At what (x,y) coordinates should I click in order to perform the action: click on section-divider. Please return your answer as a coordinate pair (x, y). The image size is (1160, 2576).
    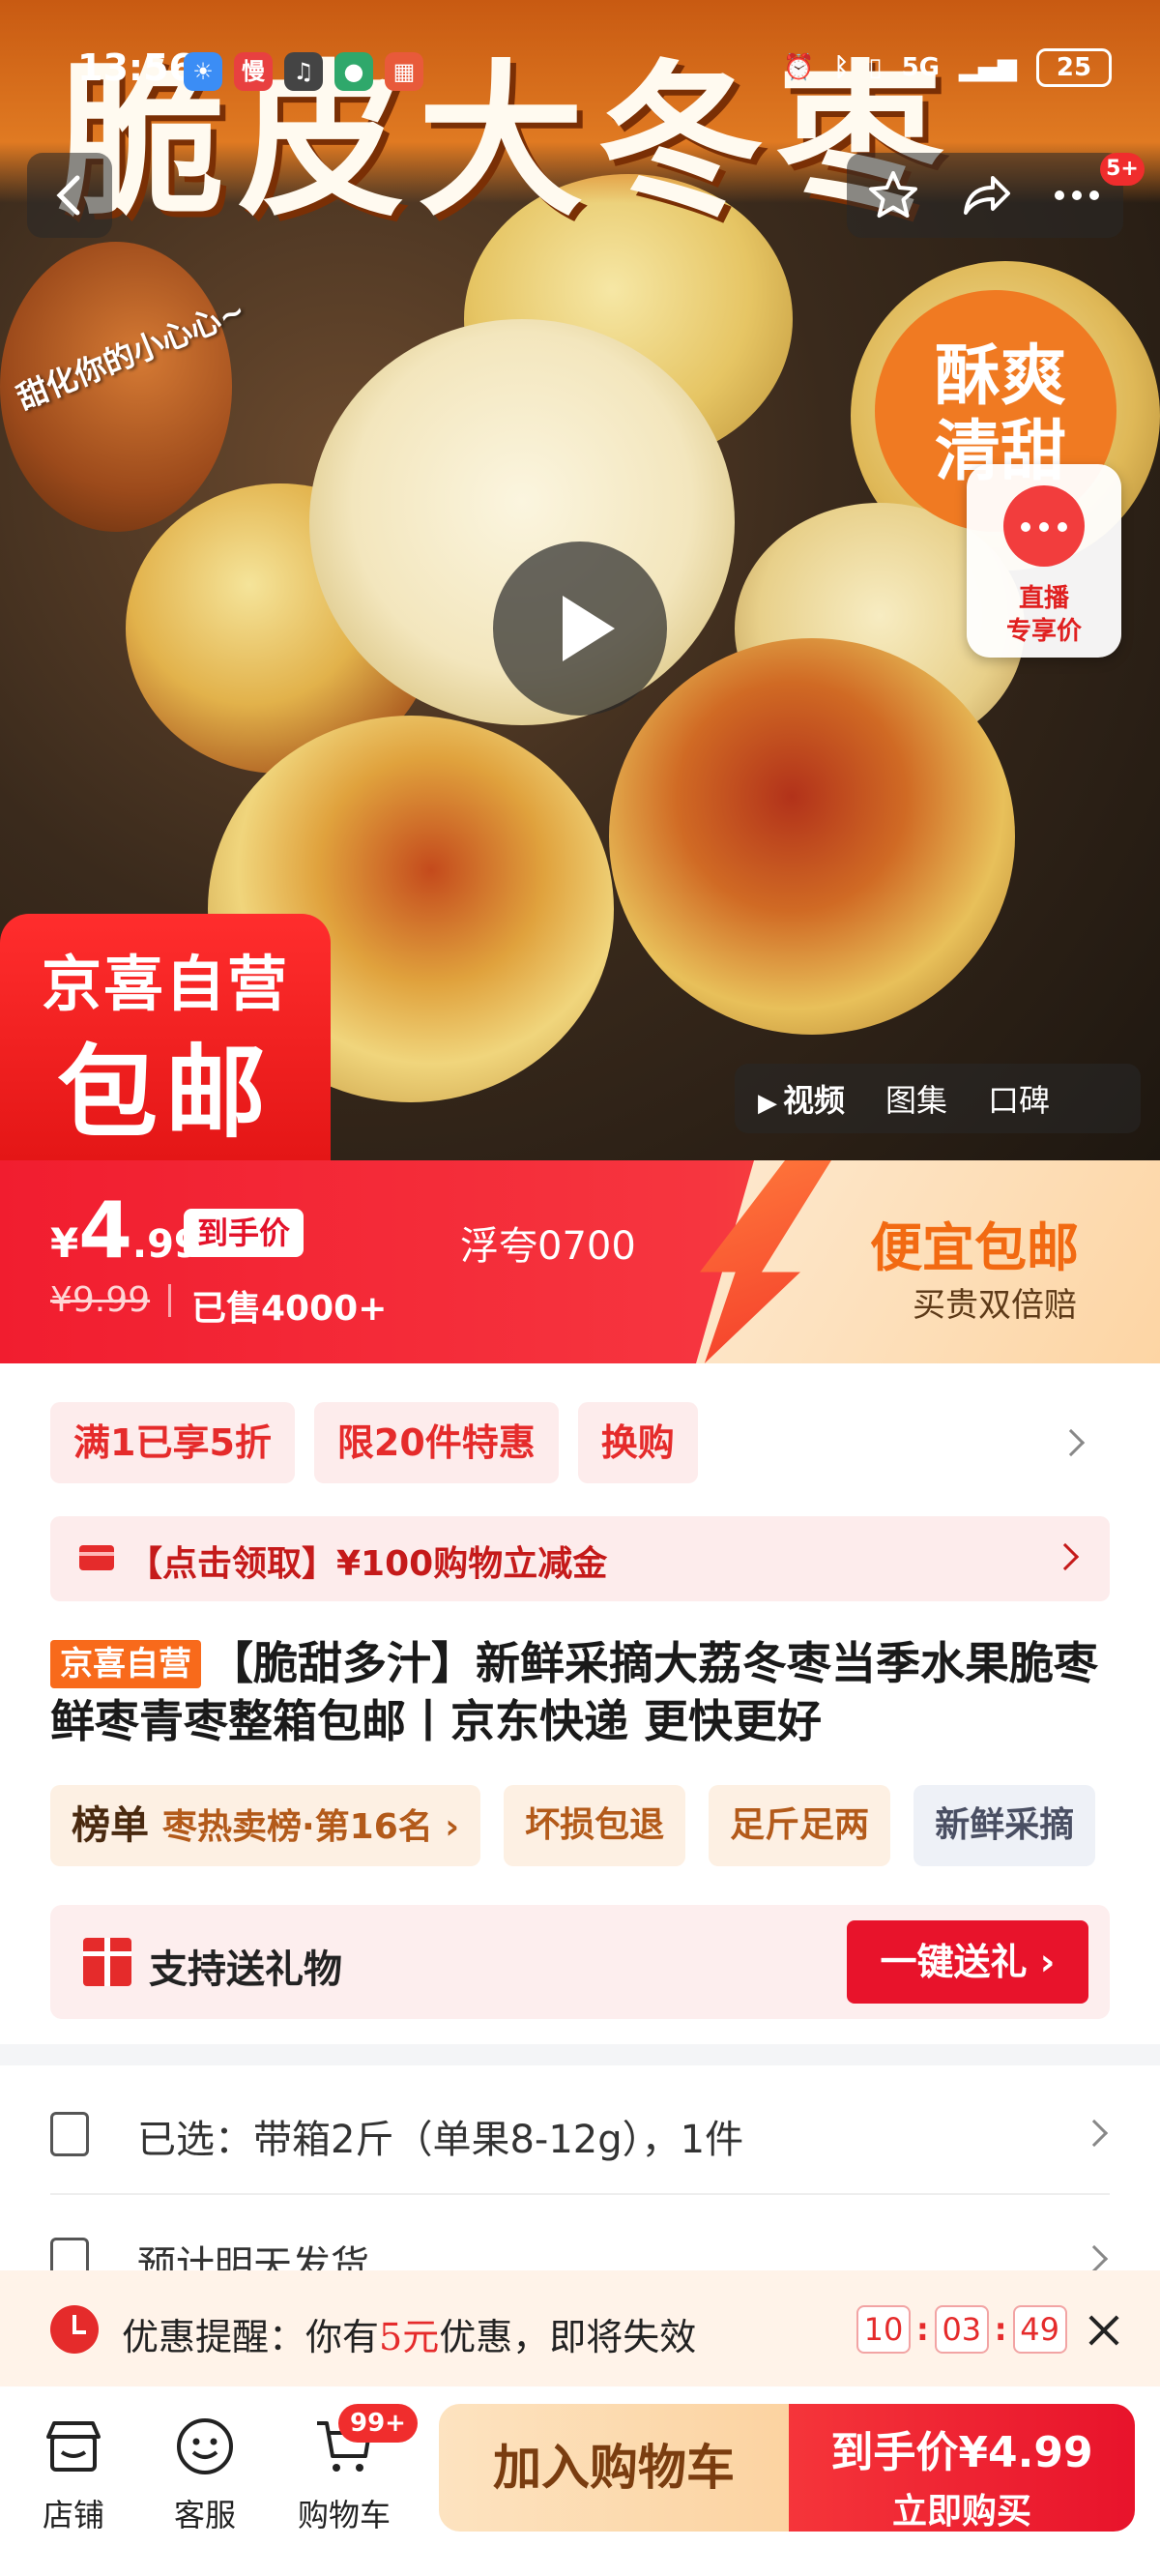
    Looking at the image, I should click on (580, 2054).